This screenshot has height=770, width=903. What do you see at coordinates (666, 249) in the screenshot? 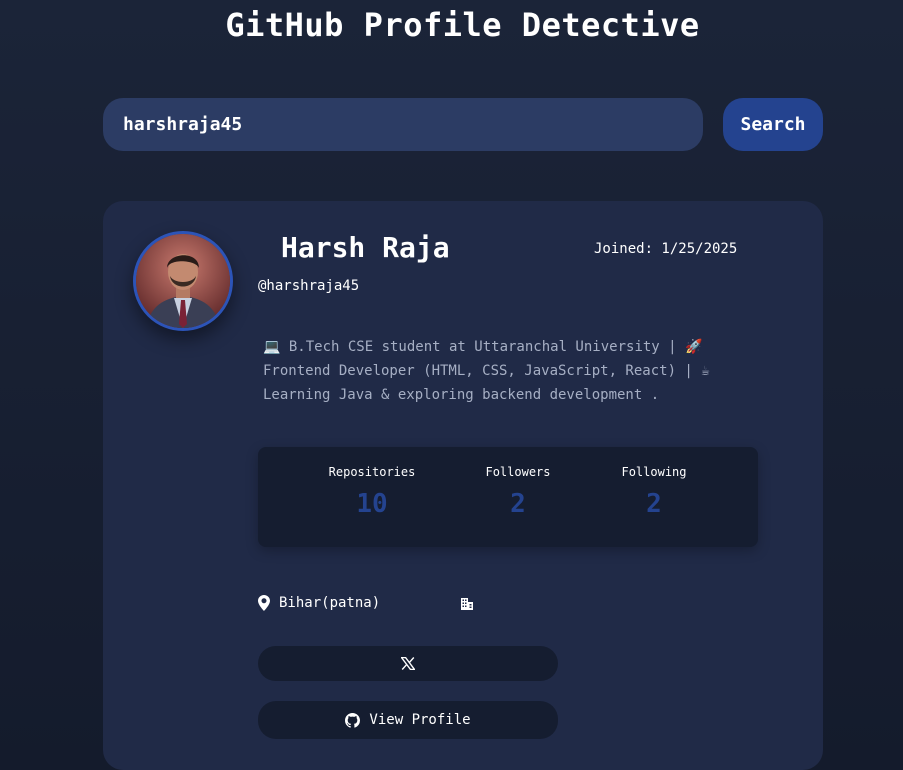
I see `join-date: Joined: 1/25/2025` at bounding box center [666, 249].